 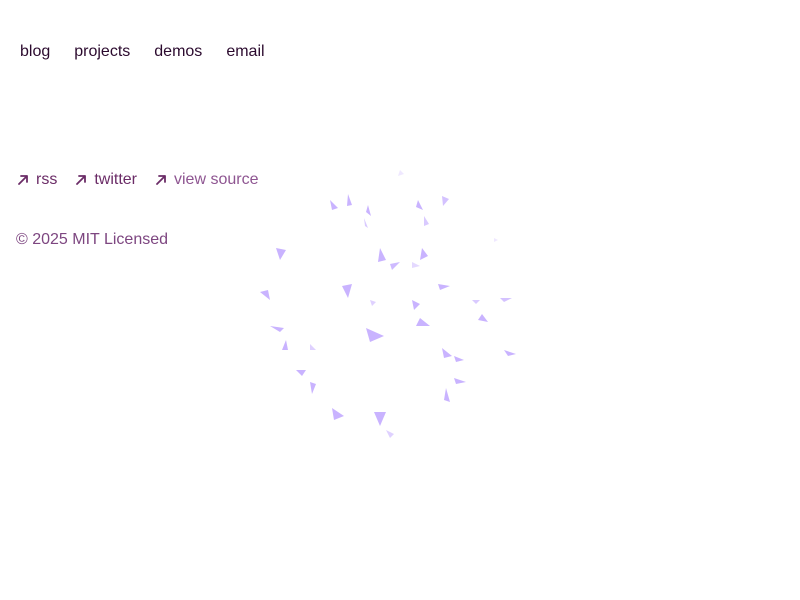 I want to click on footer-links: rss twitter view source, so click(x=137, y=180).